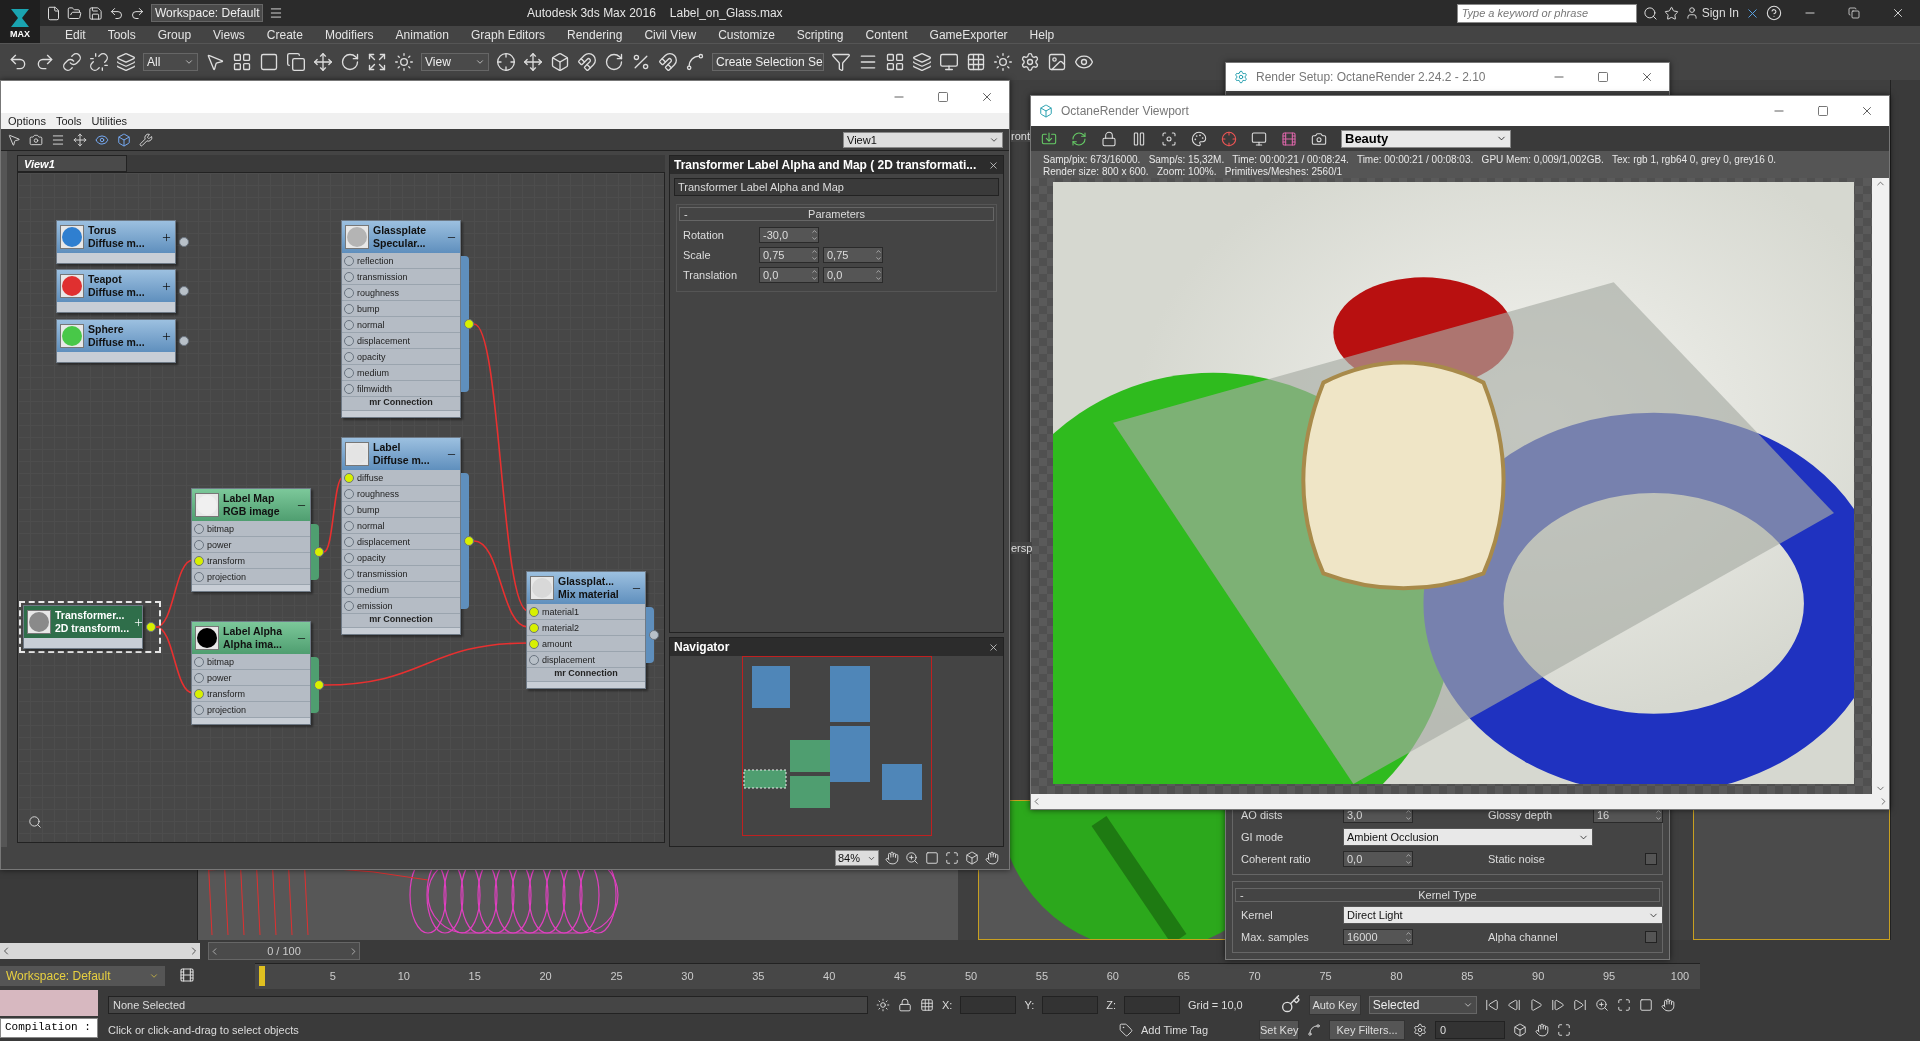 This screenshot has height=1041, width=1920. I want to click on viewport-label: ersp, so click(1022, 548).